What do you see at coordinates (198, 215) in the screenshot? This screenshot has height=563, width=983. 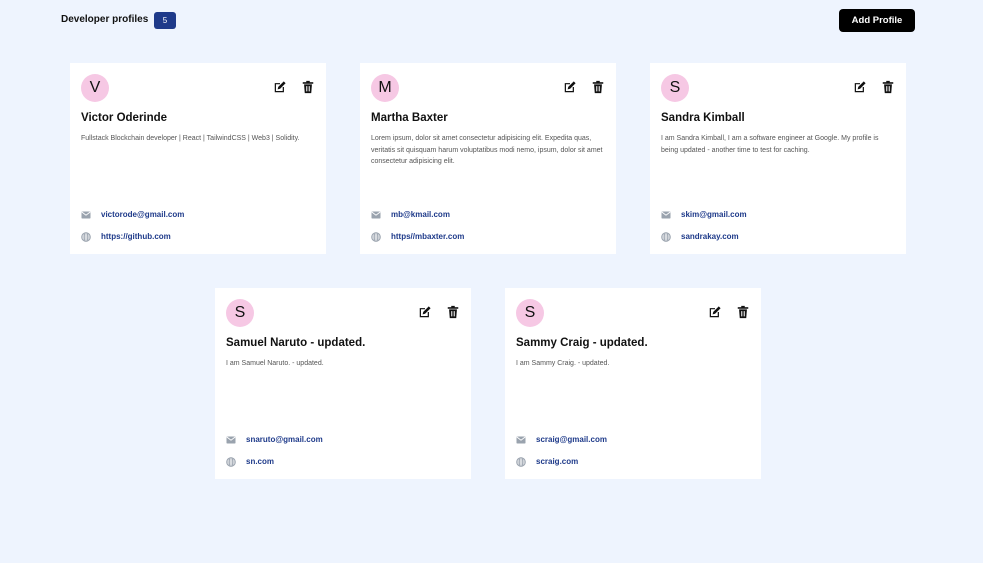 I see `email-row: victorode@gmail.com` at bounding box center [198, 215].